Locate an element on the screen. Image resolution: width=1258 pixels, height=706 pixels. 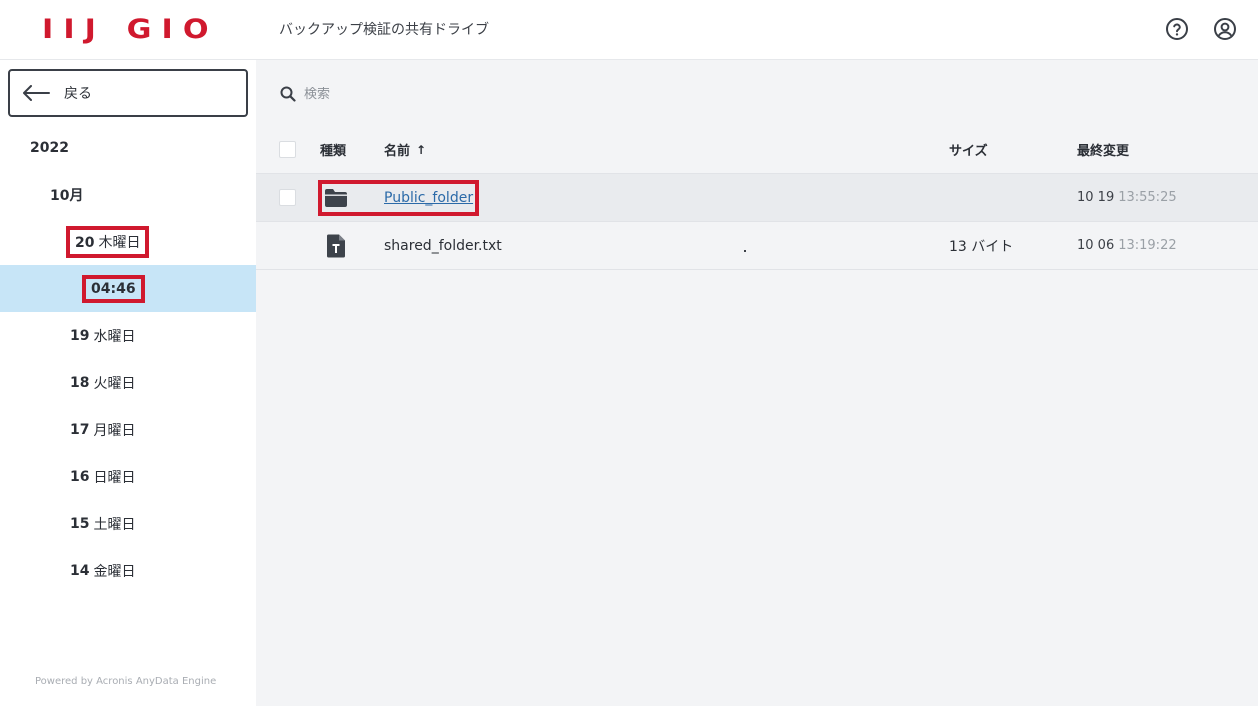
help-icon is located at coordinates (1177, 29).